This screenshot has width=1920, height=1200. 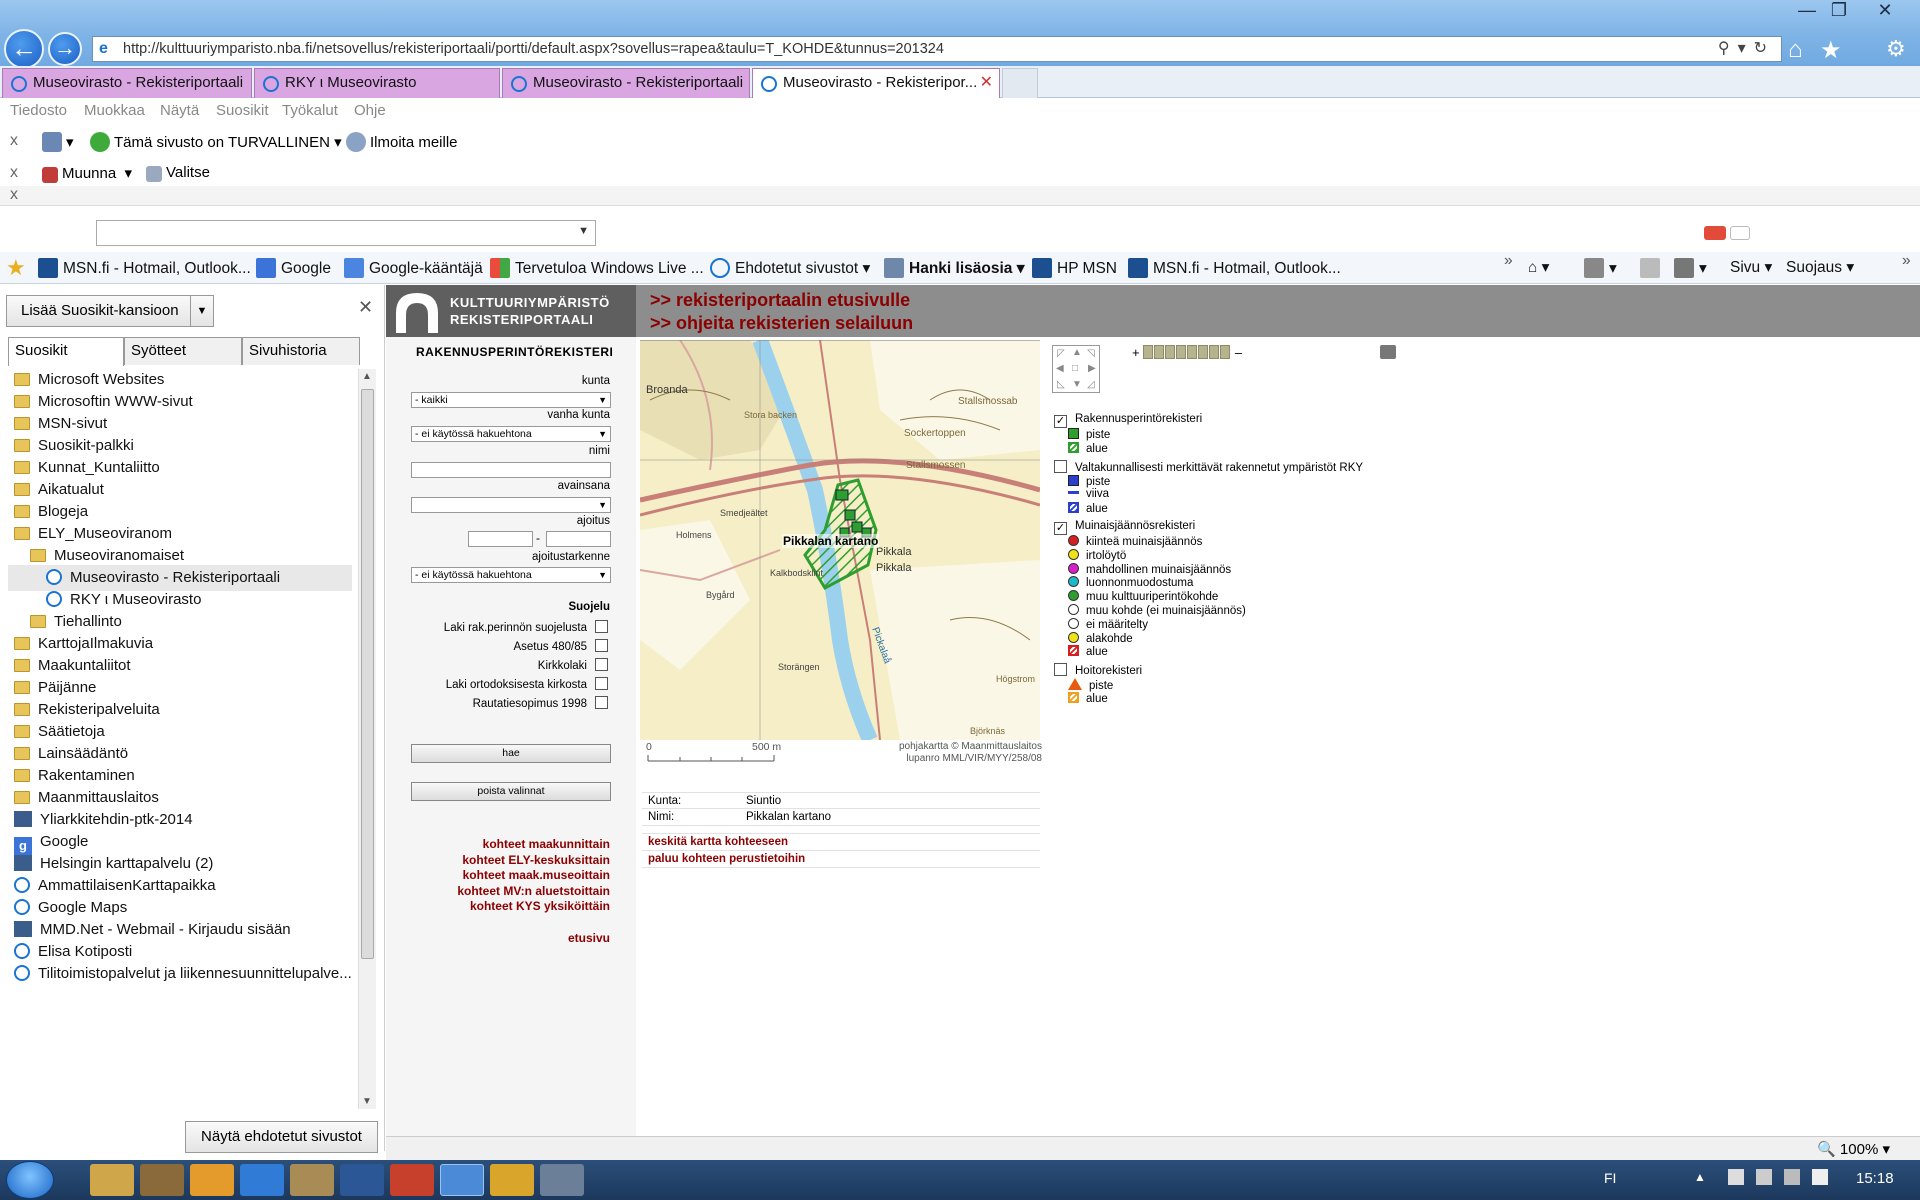 I want to click on pan-ne-icon: ◹, so click(x=1091, y=353).